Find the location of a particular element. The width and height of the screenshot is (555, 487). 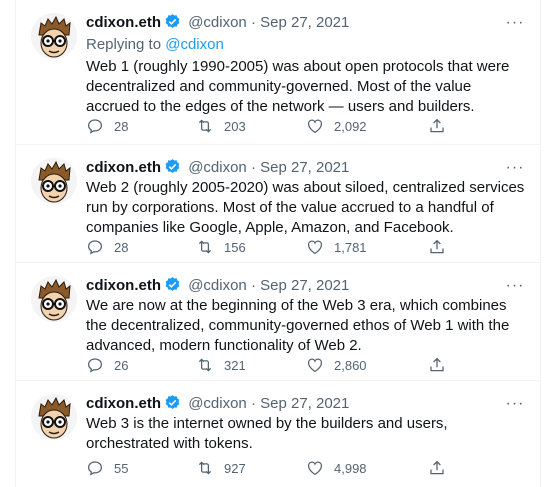

tweet-actions: 55 927 4,998 is located at coordinates (306, 468).